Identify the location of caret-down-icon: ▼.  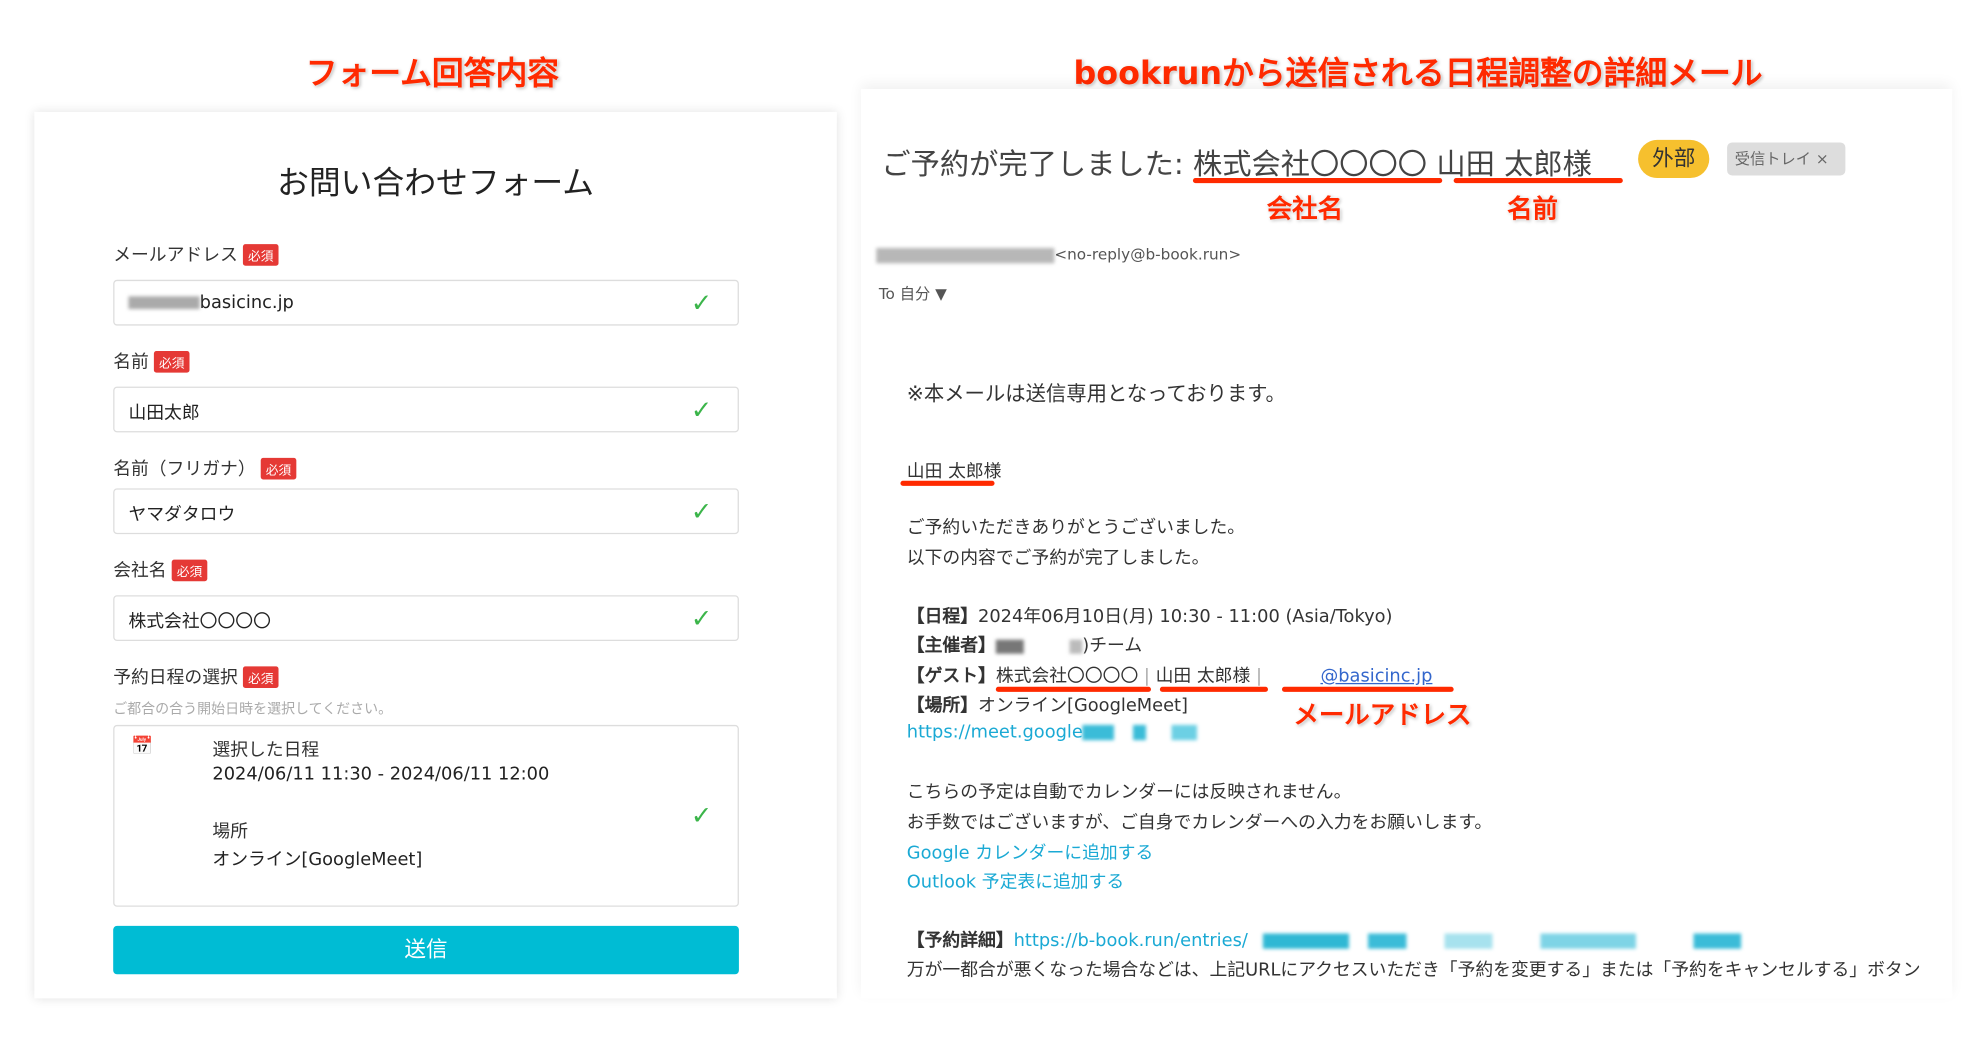
(941, 293).